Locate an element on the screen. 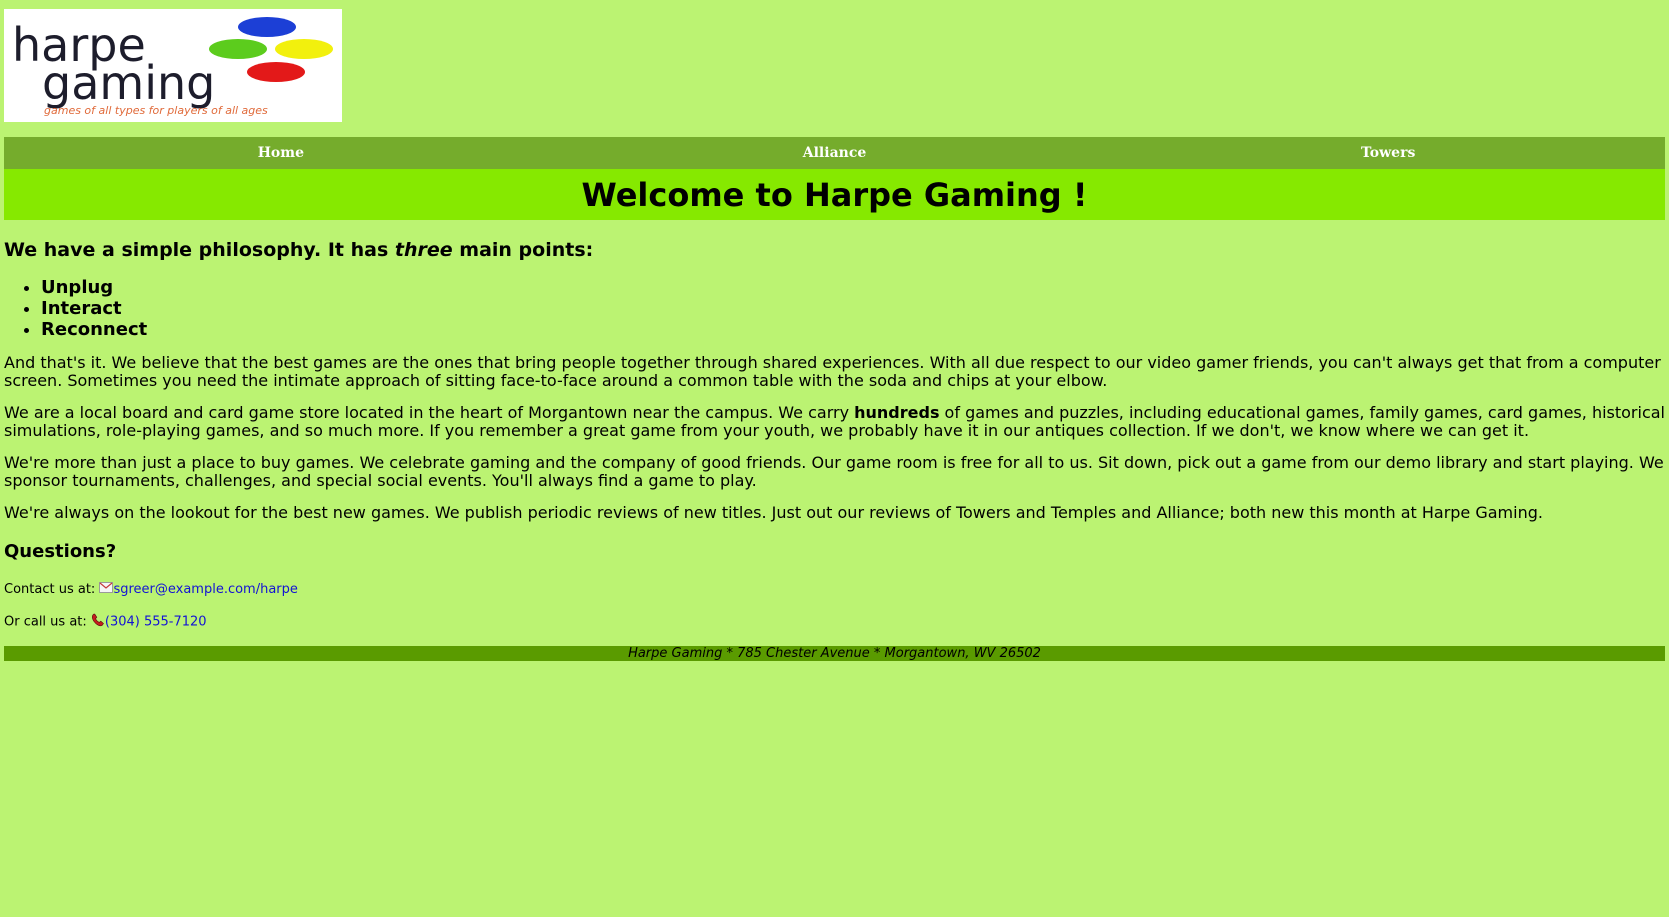 This screenshot has height=917, width=1669. logo-yellow-disc is located at coordinates (304, 49).